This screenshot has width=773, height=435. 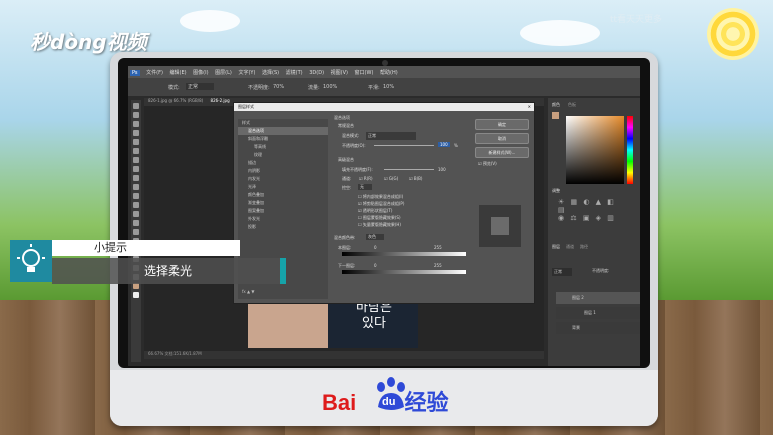 What do you see at coordinates (375, 247) in the screenshot?
I see `this-layer-min: 0` at bounding box center [375, 247].